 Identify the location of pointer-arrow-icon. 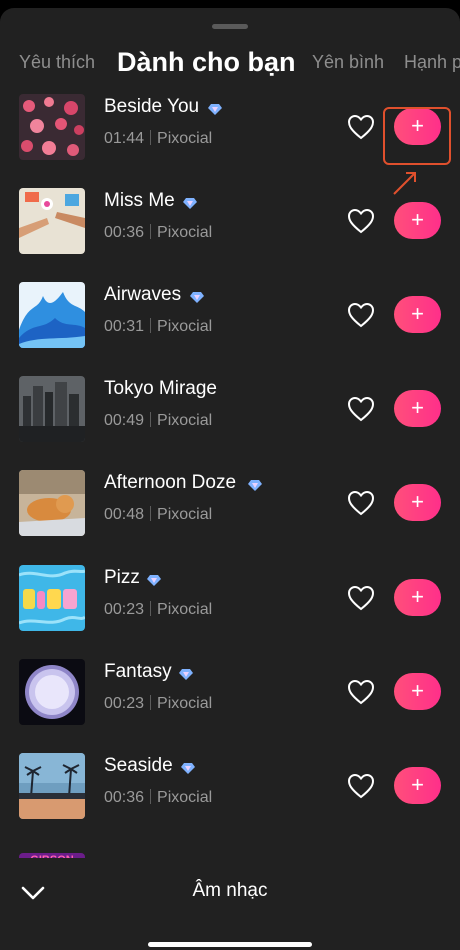
(404, 183).